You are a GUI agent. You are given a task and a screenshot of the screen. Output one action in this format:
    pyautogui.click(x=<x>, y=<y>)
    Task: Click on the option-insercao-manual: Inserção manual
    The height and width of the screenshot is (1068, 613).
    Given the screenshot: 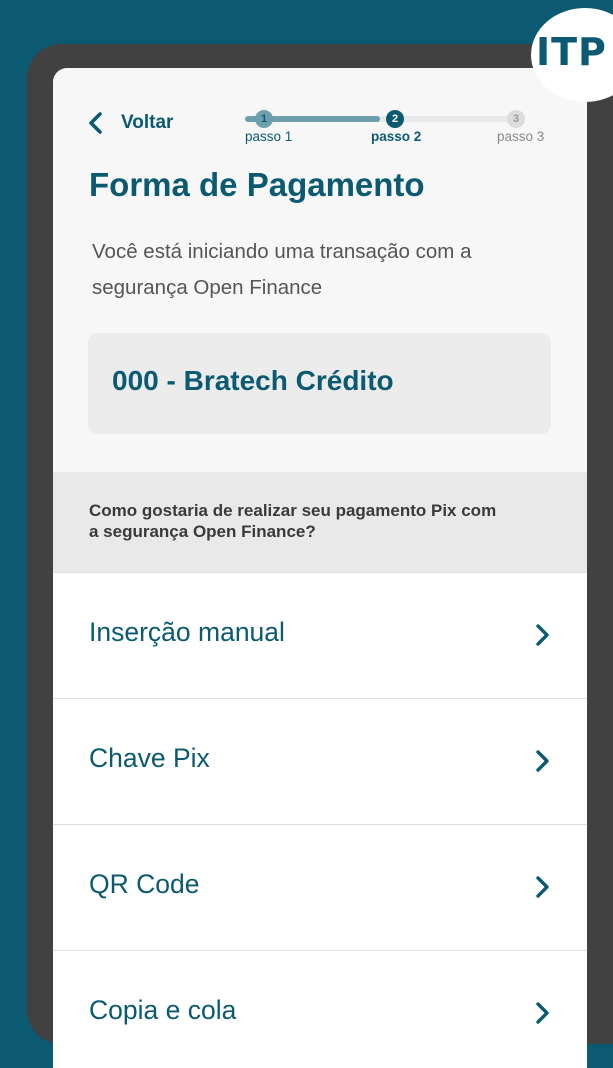 What is the action you would take?
    pyautogui.click(x=320, y=635)
    